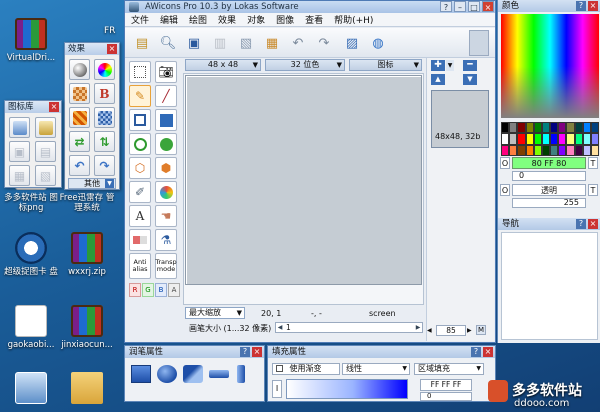 This screenshot has height=412, width=600. I want to click on add-frame-button: ✚, so click(438, 65).